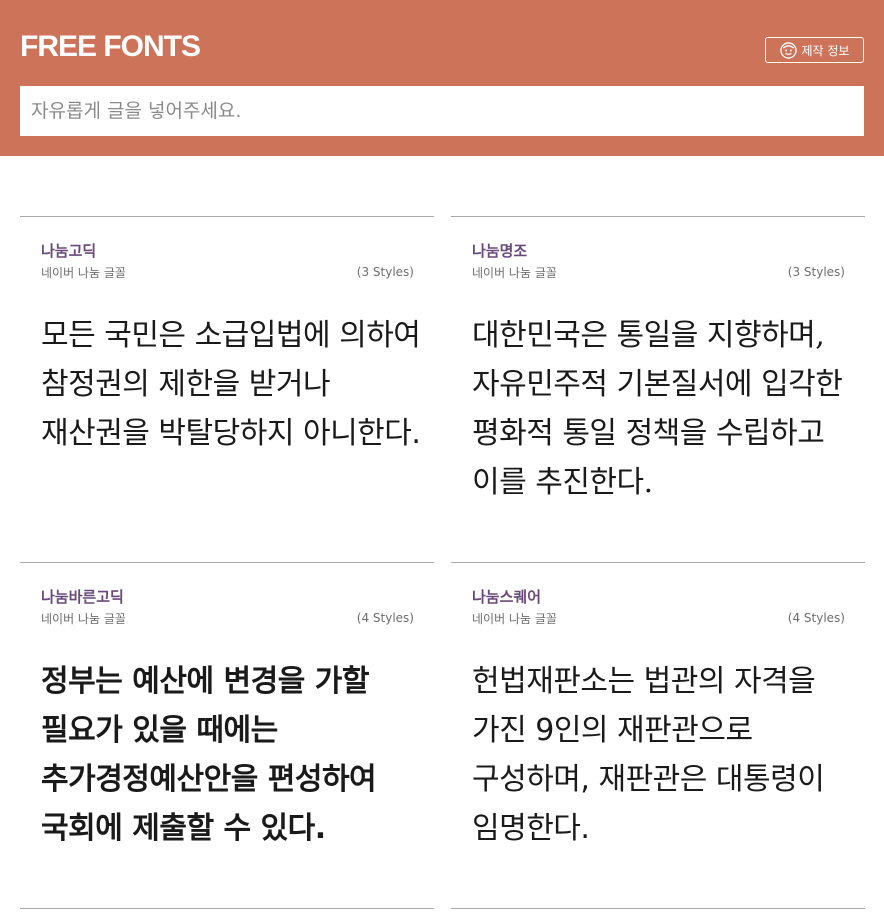 The width and height of the screenshot is (884, 915). Describe the element at coordinates (82, 597) in the screenshot. I see `font-name: 나눔바른고딕` at that location.